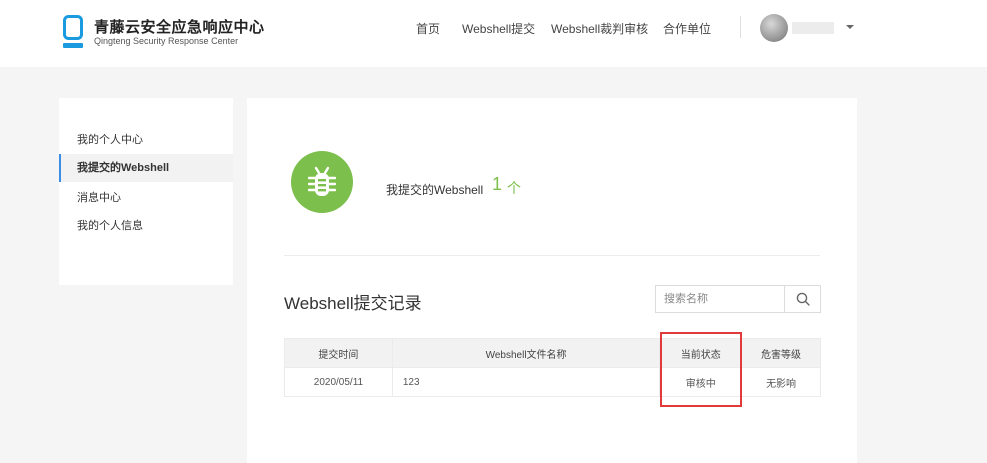 This screenshot has width=987, height=463. What do you see at coordinates (73, 32) in the screenshot?
I see `logo-icon` at bounding box center [73, 32].